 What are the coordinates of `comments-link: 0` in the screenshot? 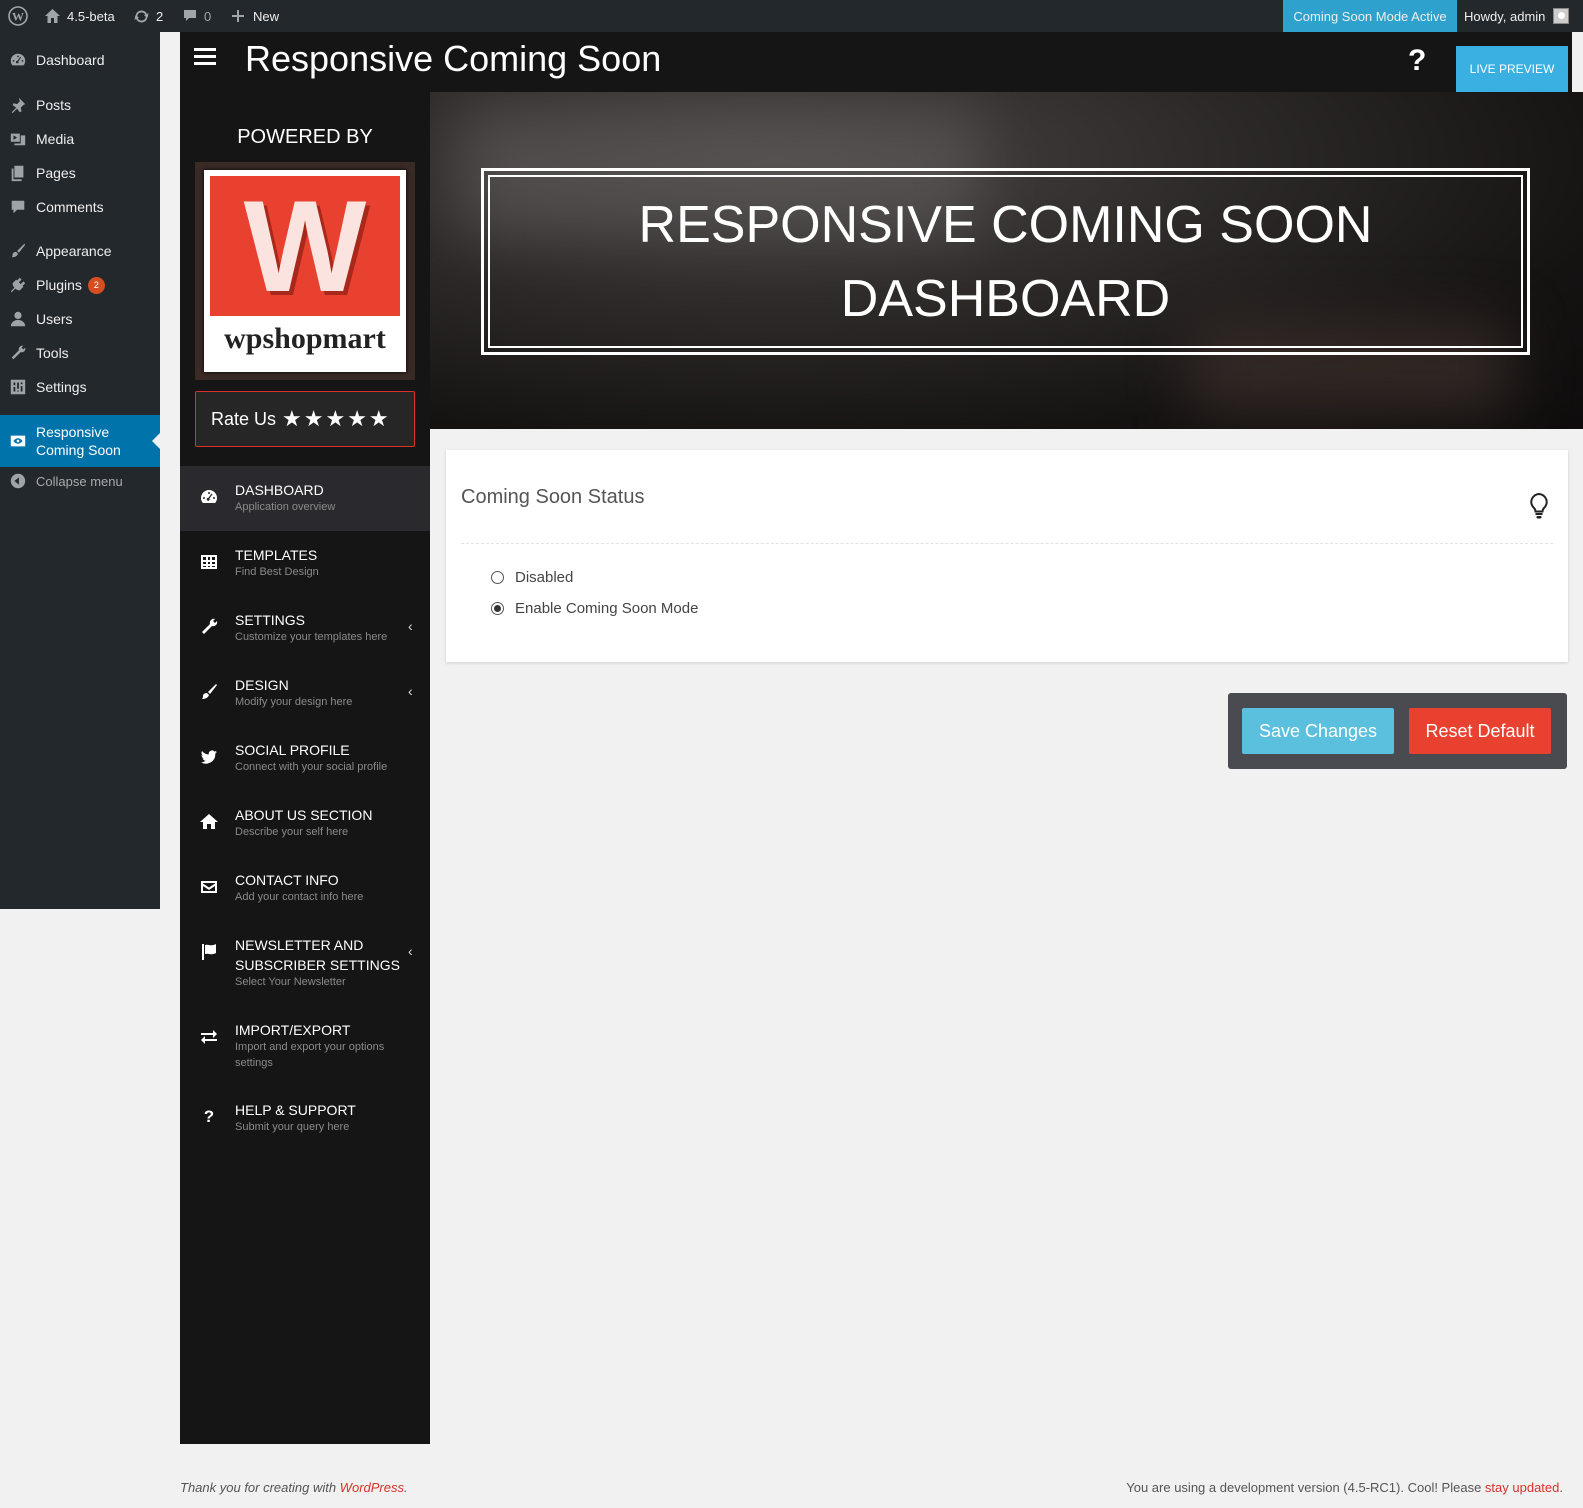 It's located at (196, 16).